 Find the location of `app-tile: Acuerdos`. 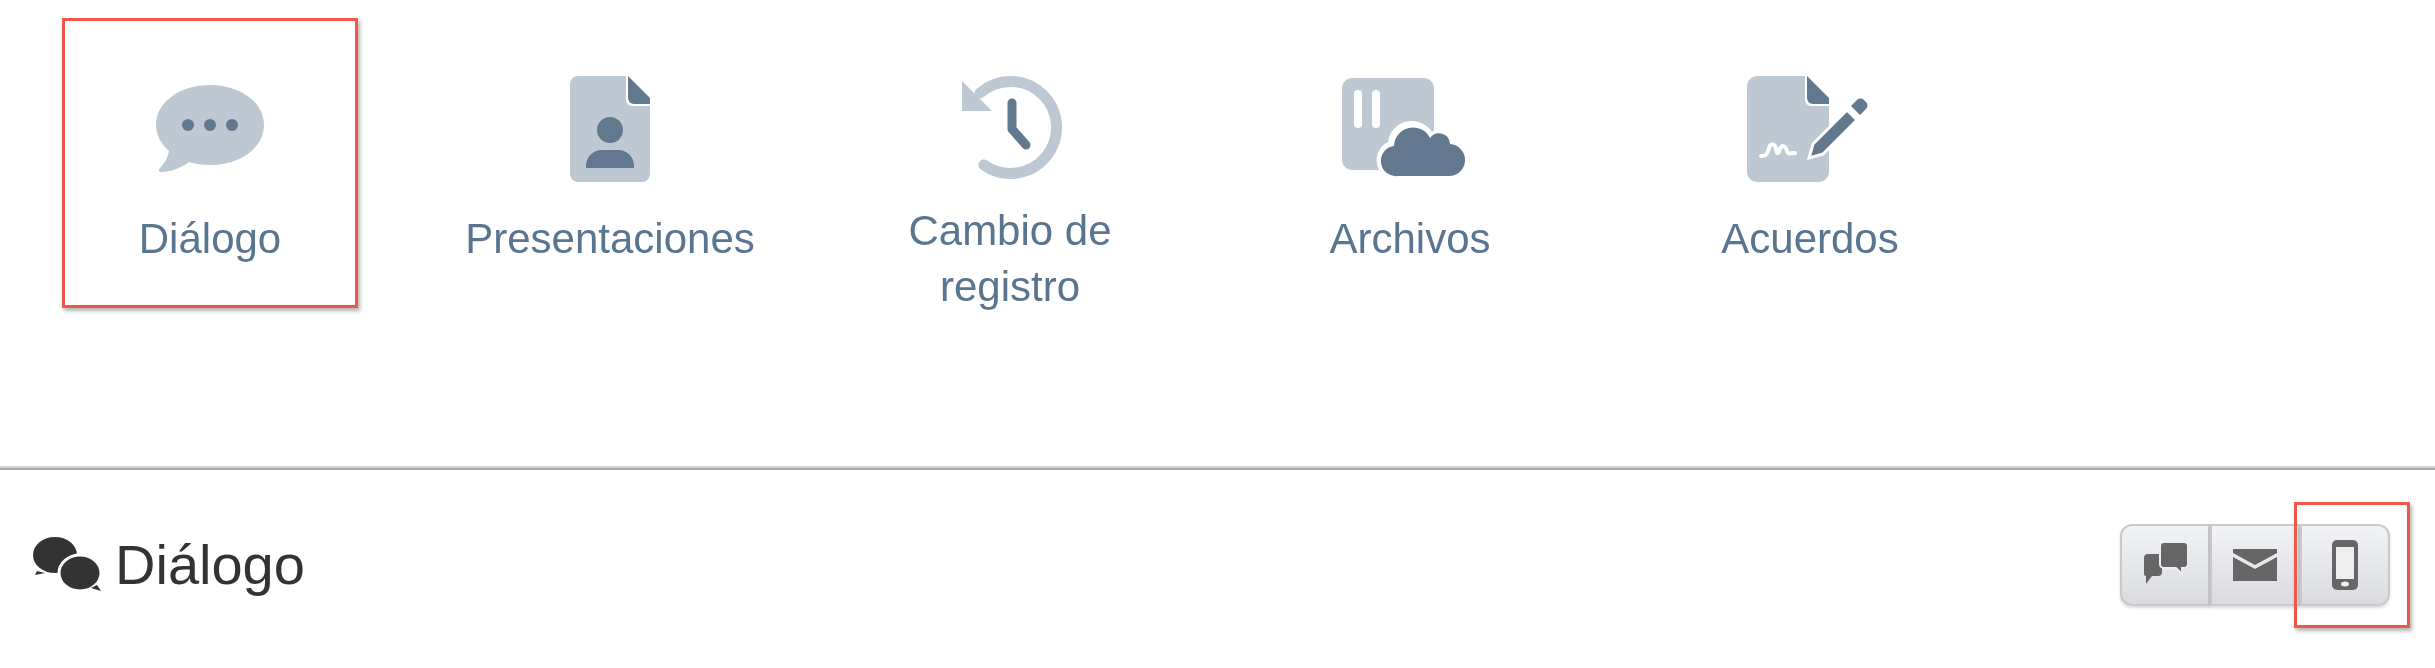

app-tile: Acuerdos is located at coordinates (1810, 163).